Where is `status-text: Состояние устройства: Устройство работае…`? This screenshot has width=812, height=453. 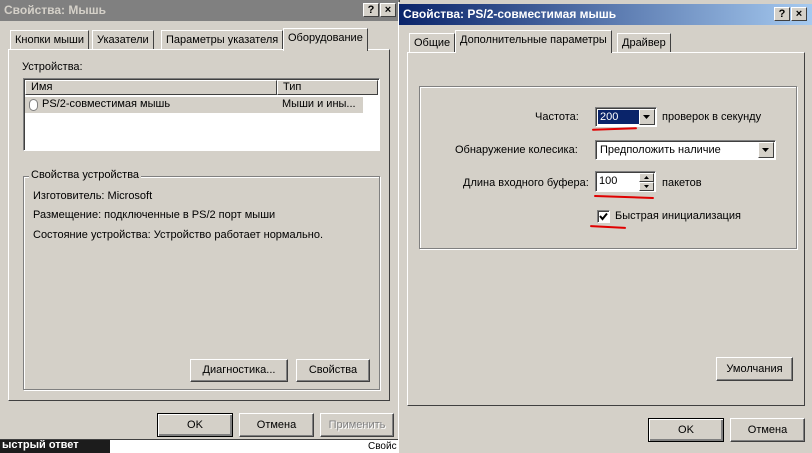 status-text: Состояние устройства: Устройство работае… is located at coordinates (178, 235).